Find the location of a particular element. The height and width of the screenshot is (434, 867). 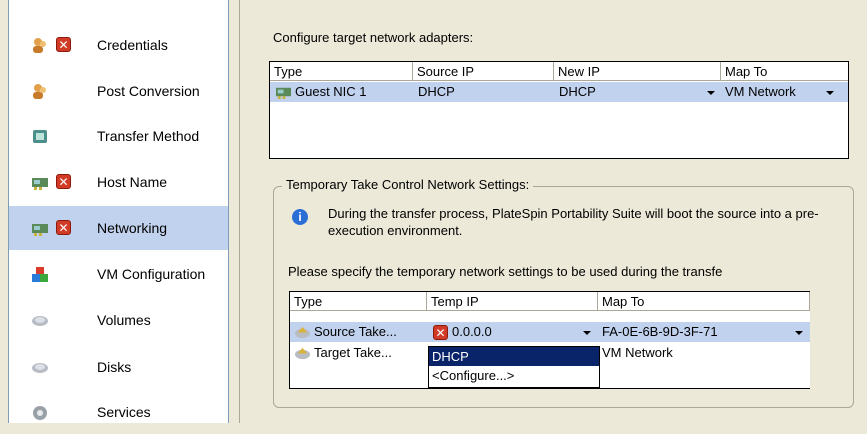

source-temp-ip-cell: 0.0.0.0 is located at coordinates (472, 332).